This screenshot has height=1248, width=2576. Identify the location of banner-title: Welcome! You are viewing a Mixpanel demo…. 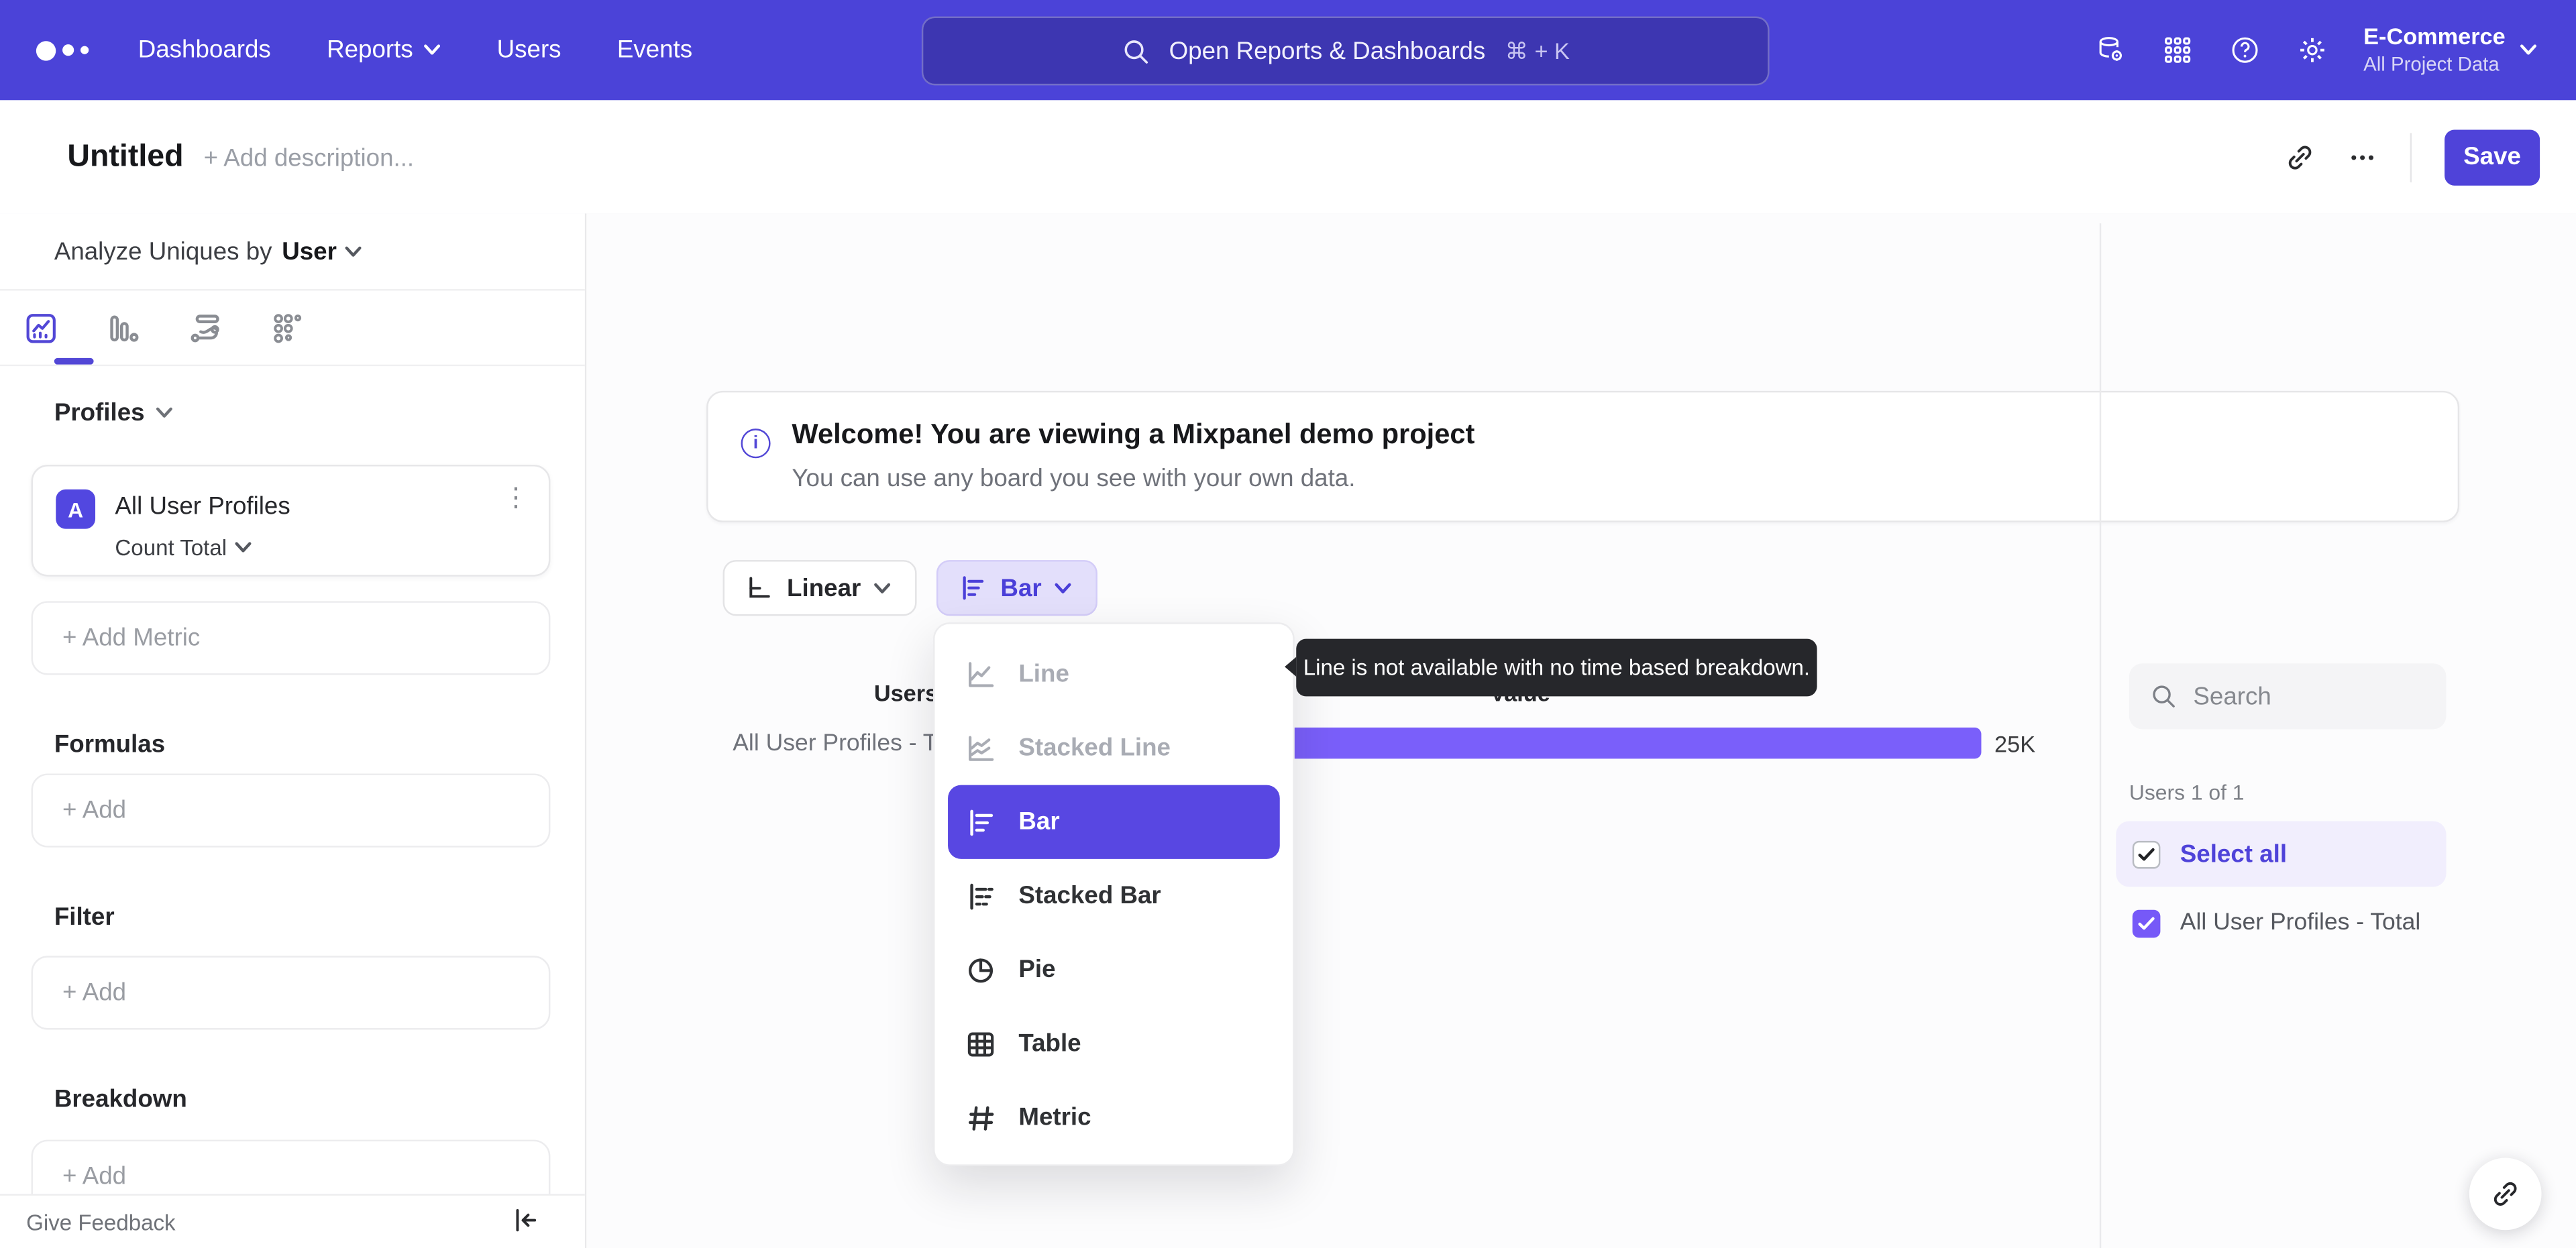
(1133, 434).